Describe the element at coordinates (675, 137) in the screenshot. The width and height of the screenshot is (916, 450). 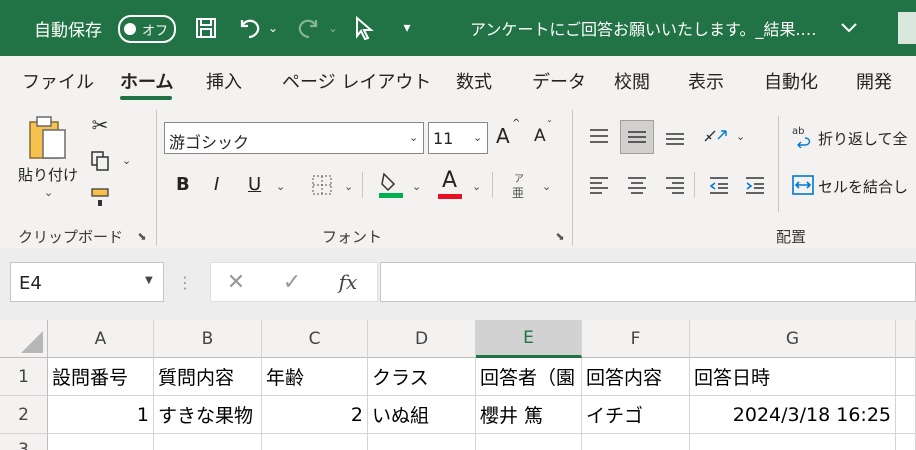
I see `bottom-align-icon` at that location.